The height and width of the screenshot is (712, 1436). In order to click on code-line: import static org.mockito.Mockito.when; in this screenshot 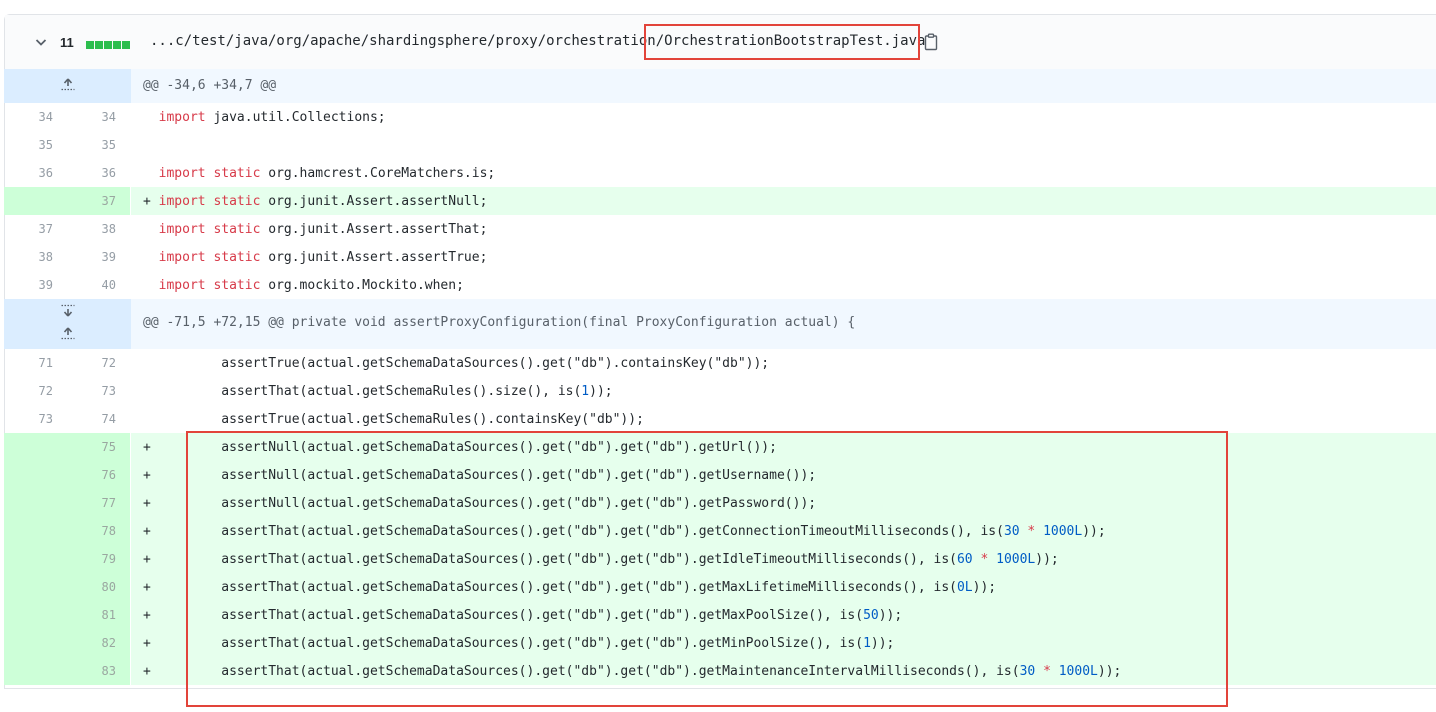, I will do `click(783, 285)`.